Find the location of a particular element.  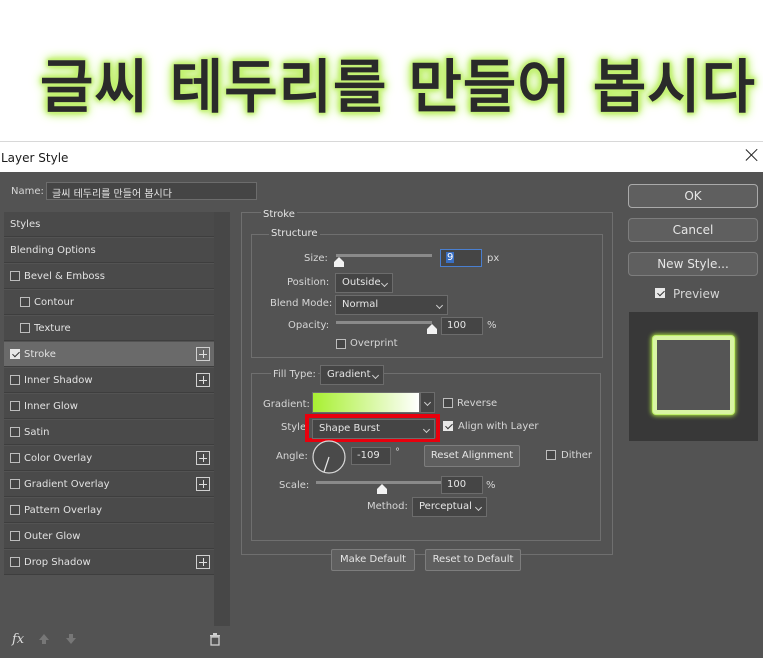

banner-title: 글씨 테두리를 만들어 봅시다 is located at coordinates (398, 87).